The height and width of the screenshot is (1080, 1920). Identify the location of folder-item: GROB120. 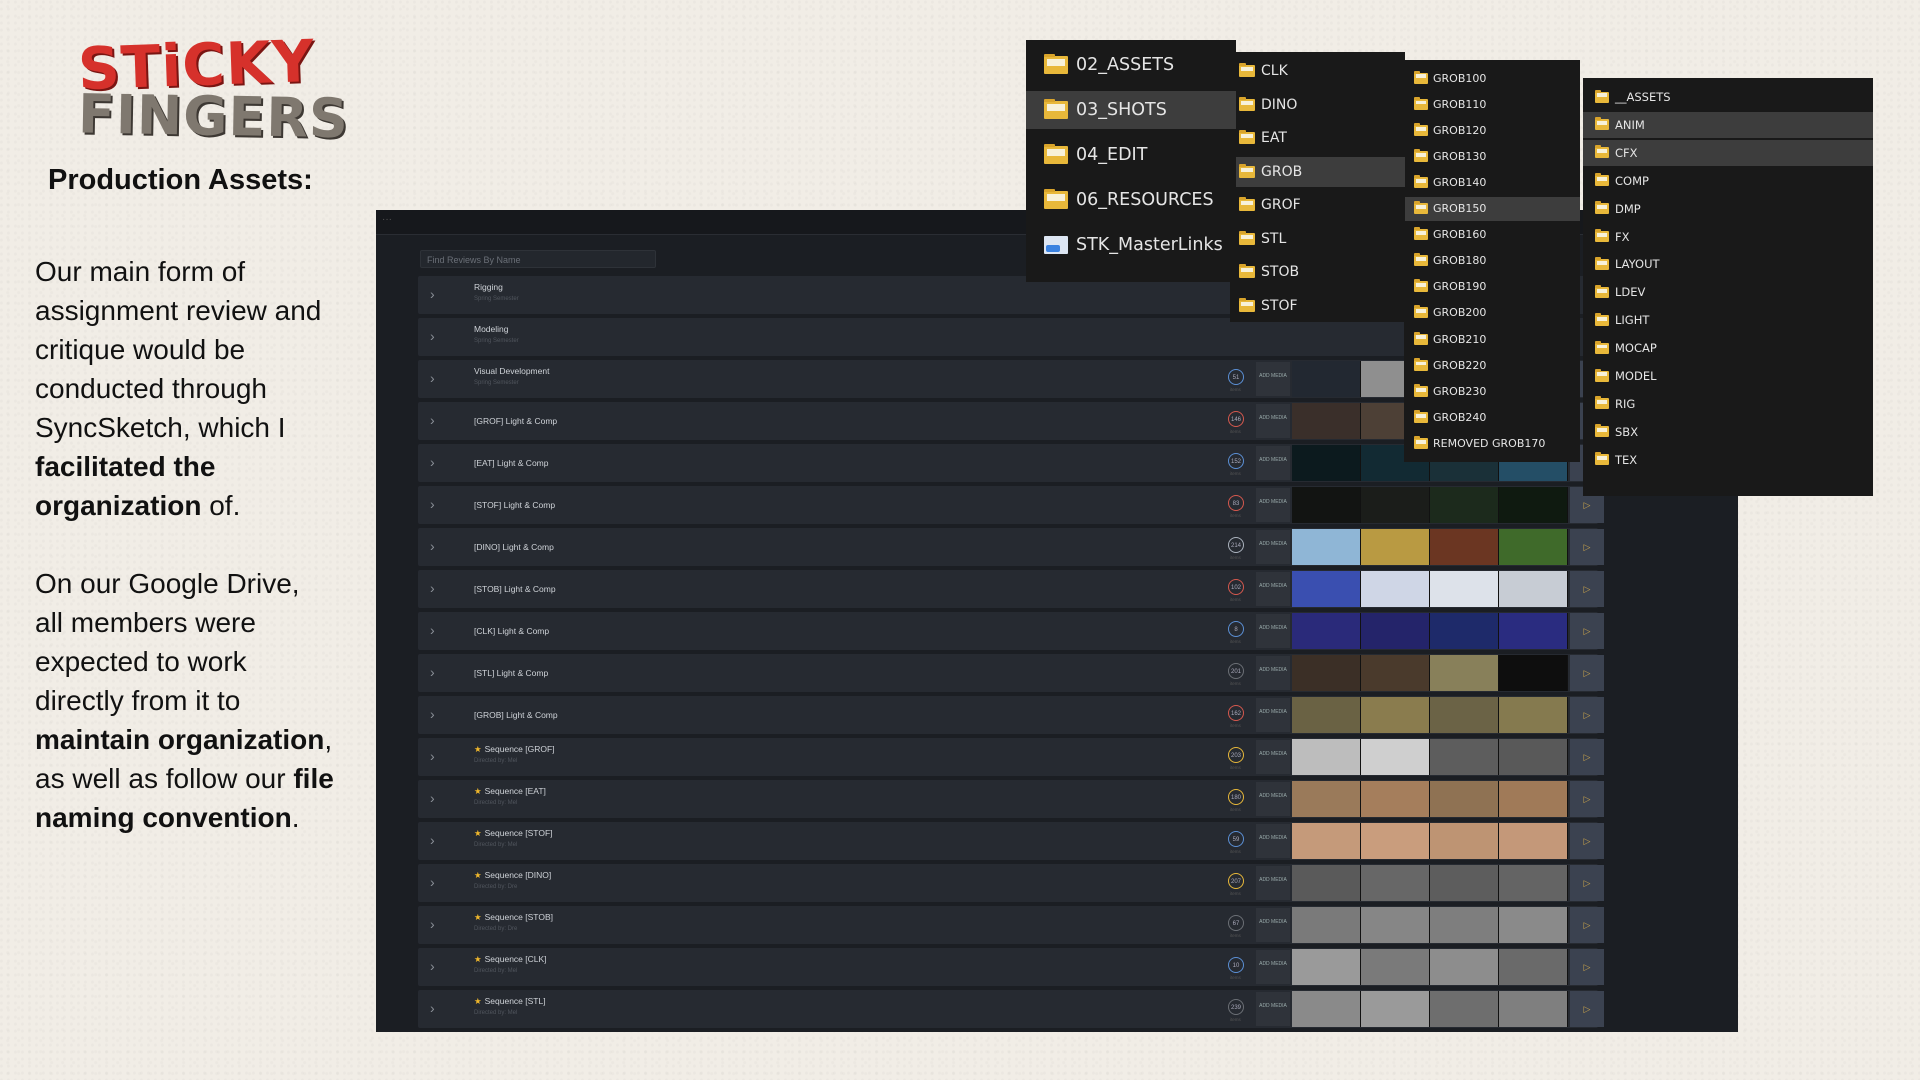
(1492, 130).